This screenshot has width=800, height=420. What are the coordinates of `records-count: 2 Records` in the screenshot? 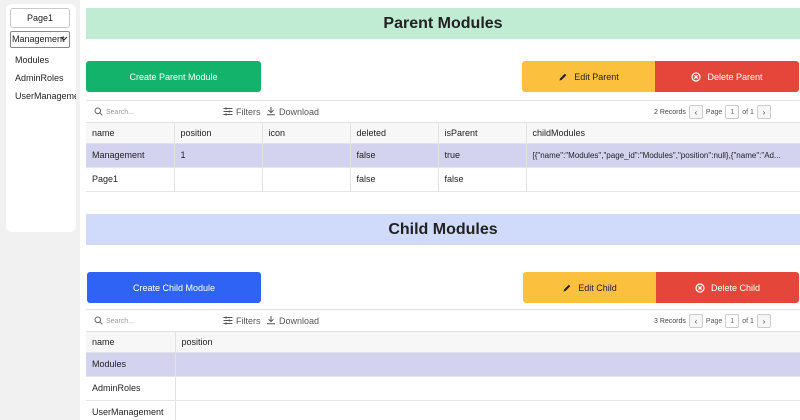 It's located at (670, 112).